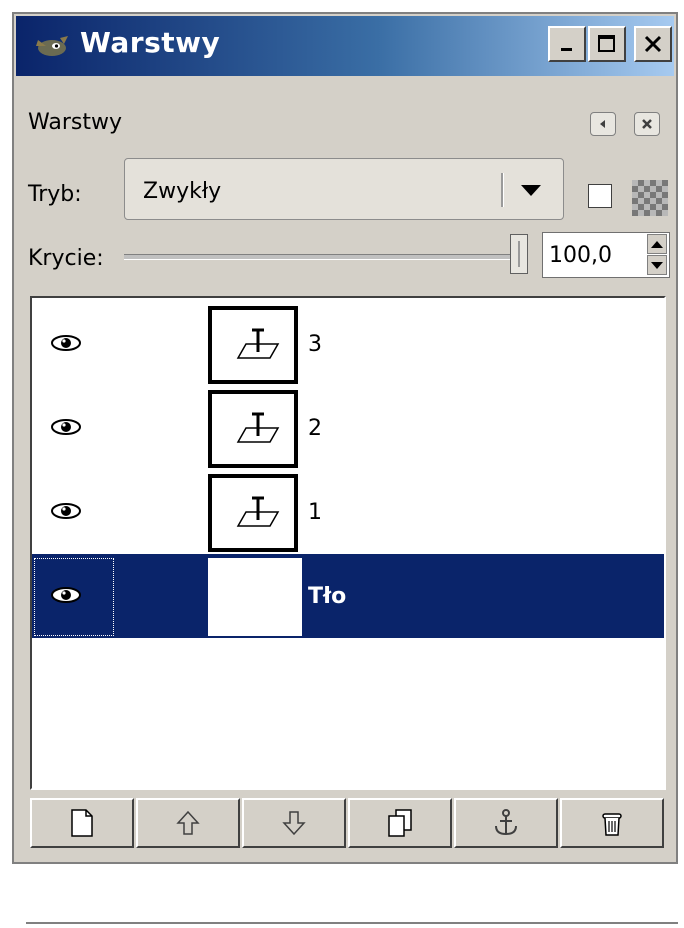 The height and width of the screenshot is (928, 684). I want to click on maximize-button, so click(607, 44).